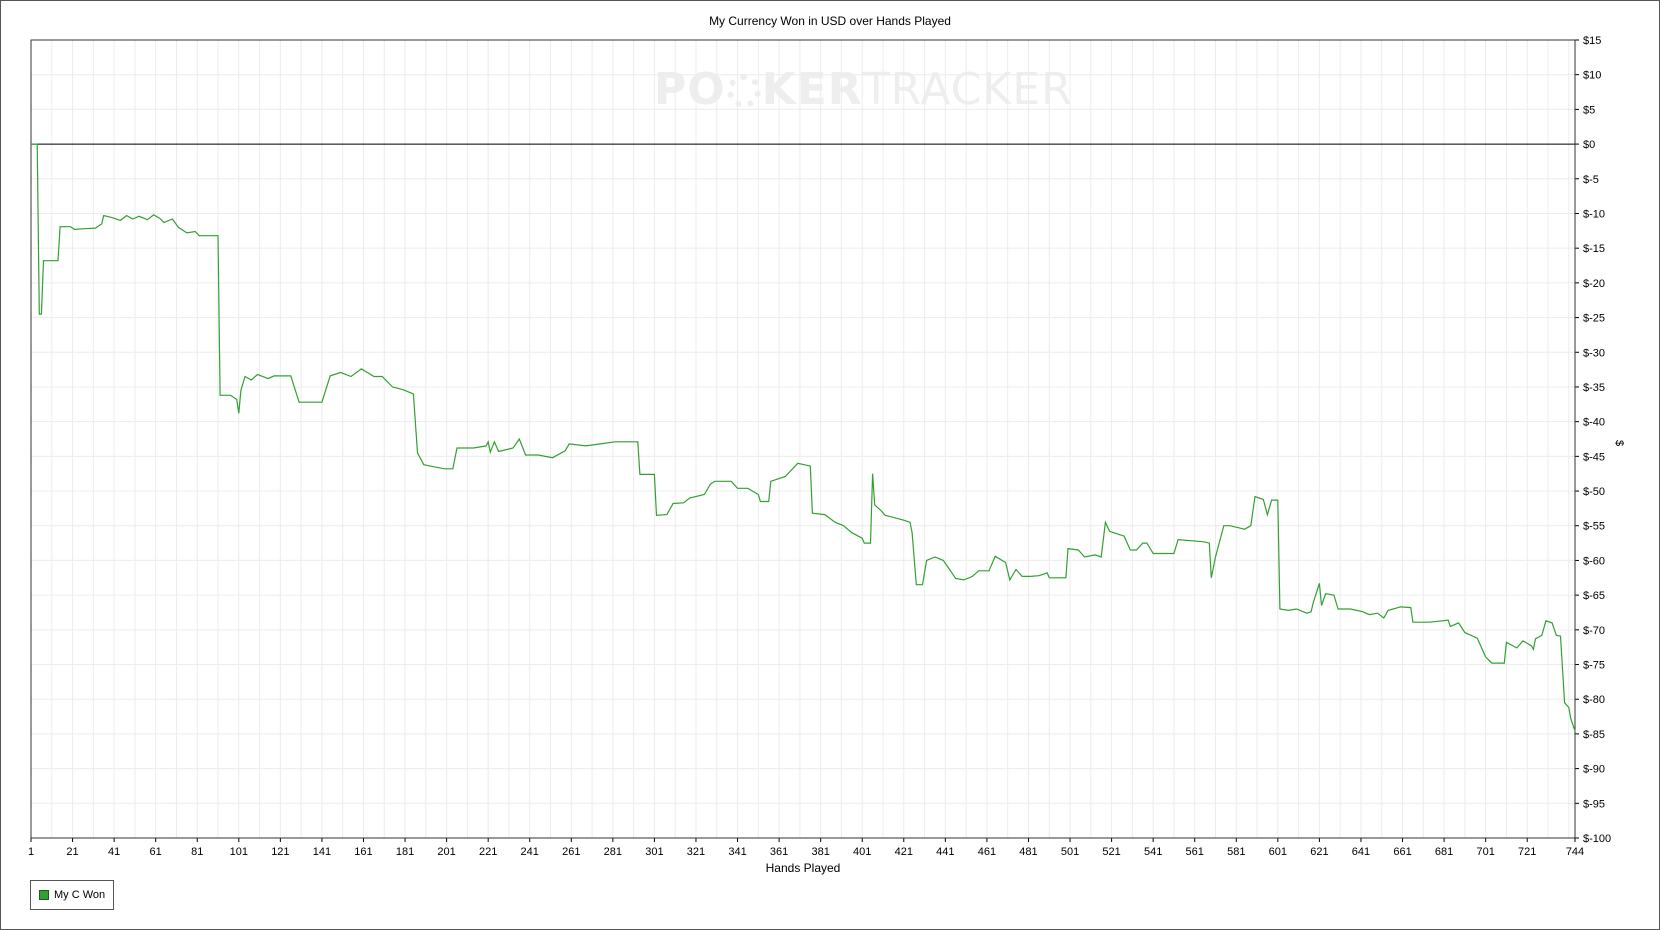  What do you see at coordinates (280, 852) in the screenshot?
I see `x-tick-label: 121` at bounding box center [280, 852].